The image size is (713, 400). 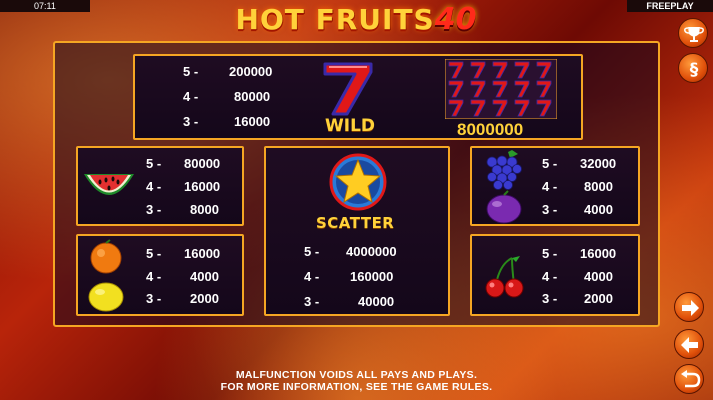 I want to click on cherries-icon, so click(x=504, y=277).